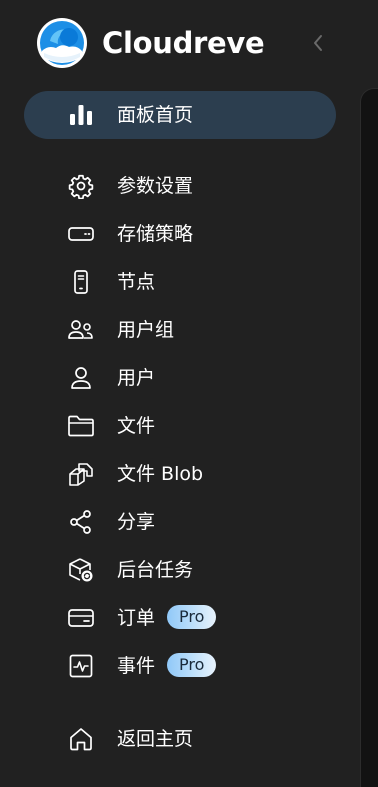  What do you see at coordinates (180, 378) in the screenshot?
I see `nav-item-users: 用户` at bounding box center [180, 378].